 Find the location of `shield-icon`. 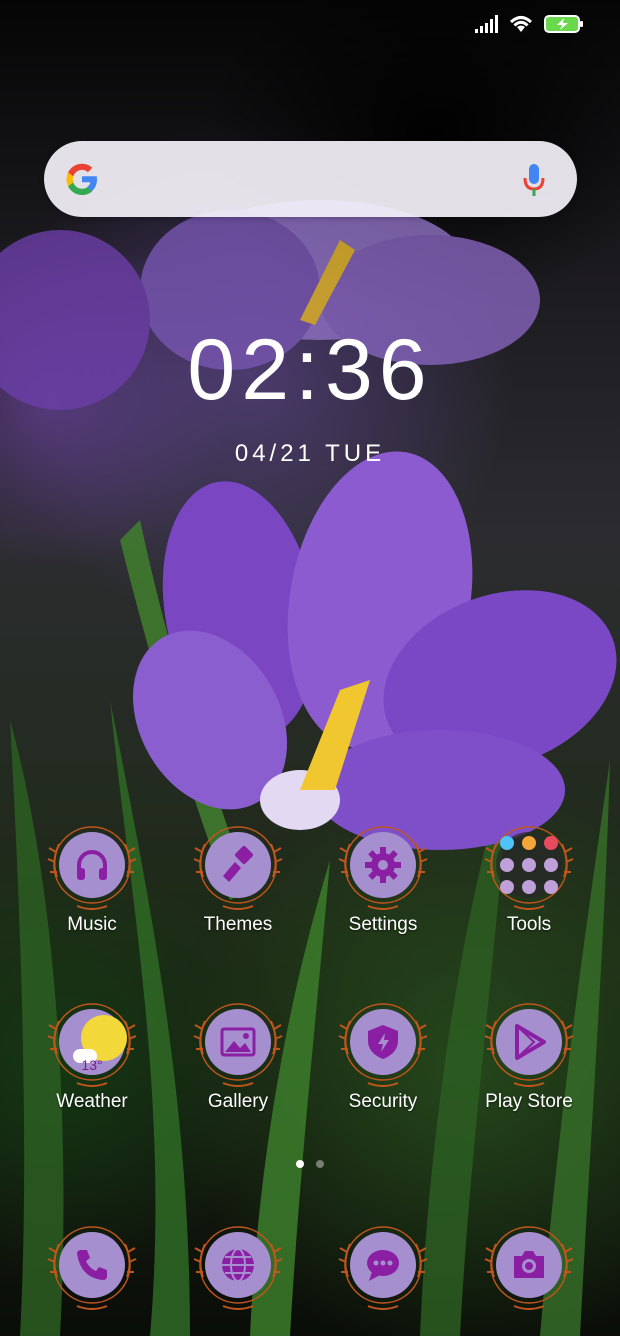

shield-icon is located at coordinates (383, 1042).